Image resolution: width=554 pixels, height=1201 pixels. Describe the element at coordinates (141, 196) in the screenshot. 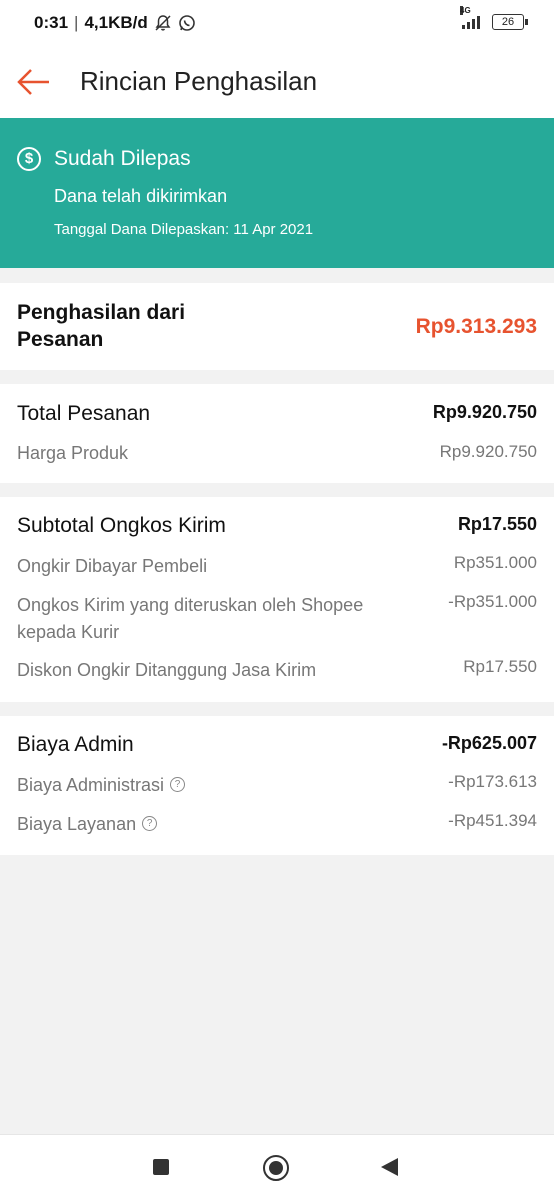

I see `banner-subtitle: Dana telah dikirimkan` at that location.